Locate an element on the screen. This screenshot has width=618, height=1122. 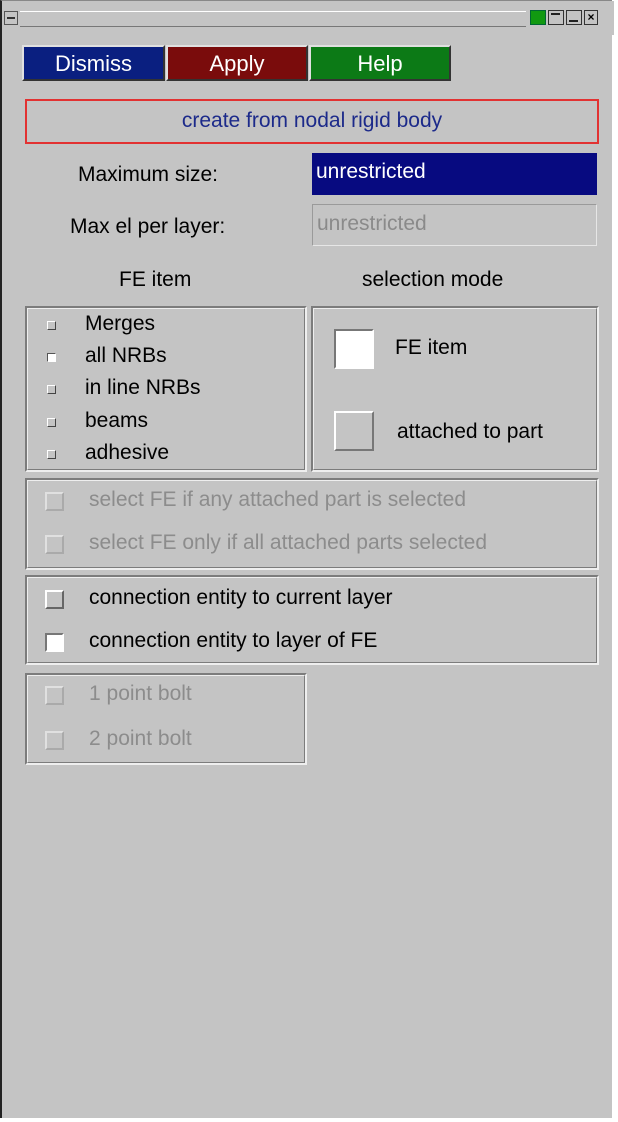
dismiss-button: Dismiss is located at coordinates (93, 63).